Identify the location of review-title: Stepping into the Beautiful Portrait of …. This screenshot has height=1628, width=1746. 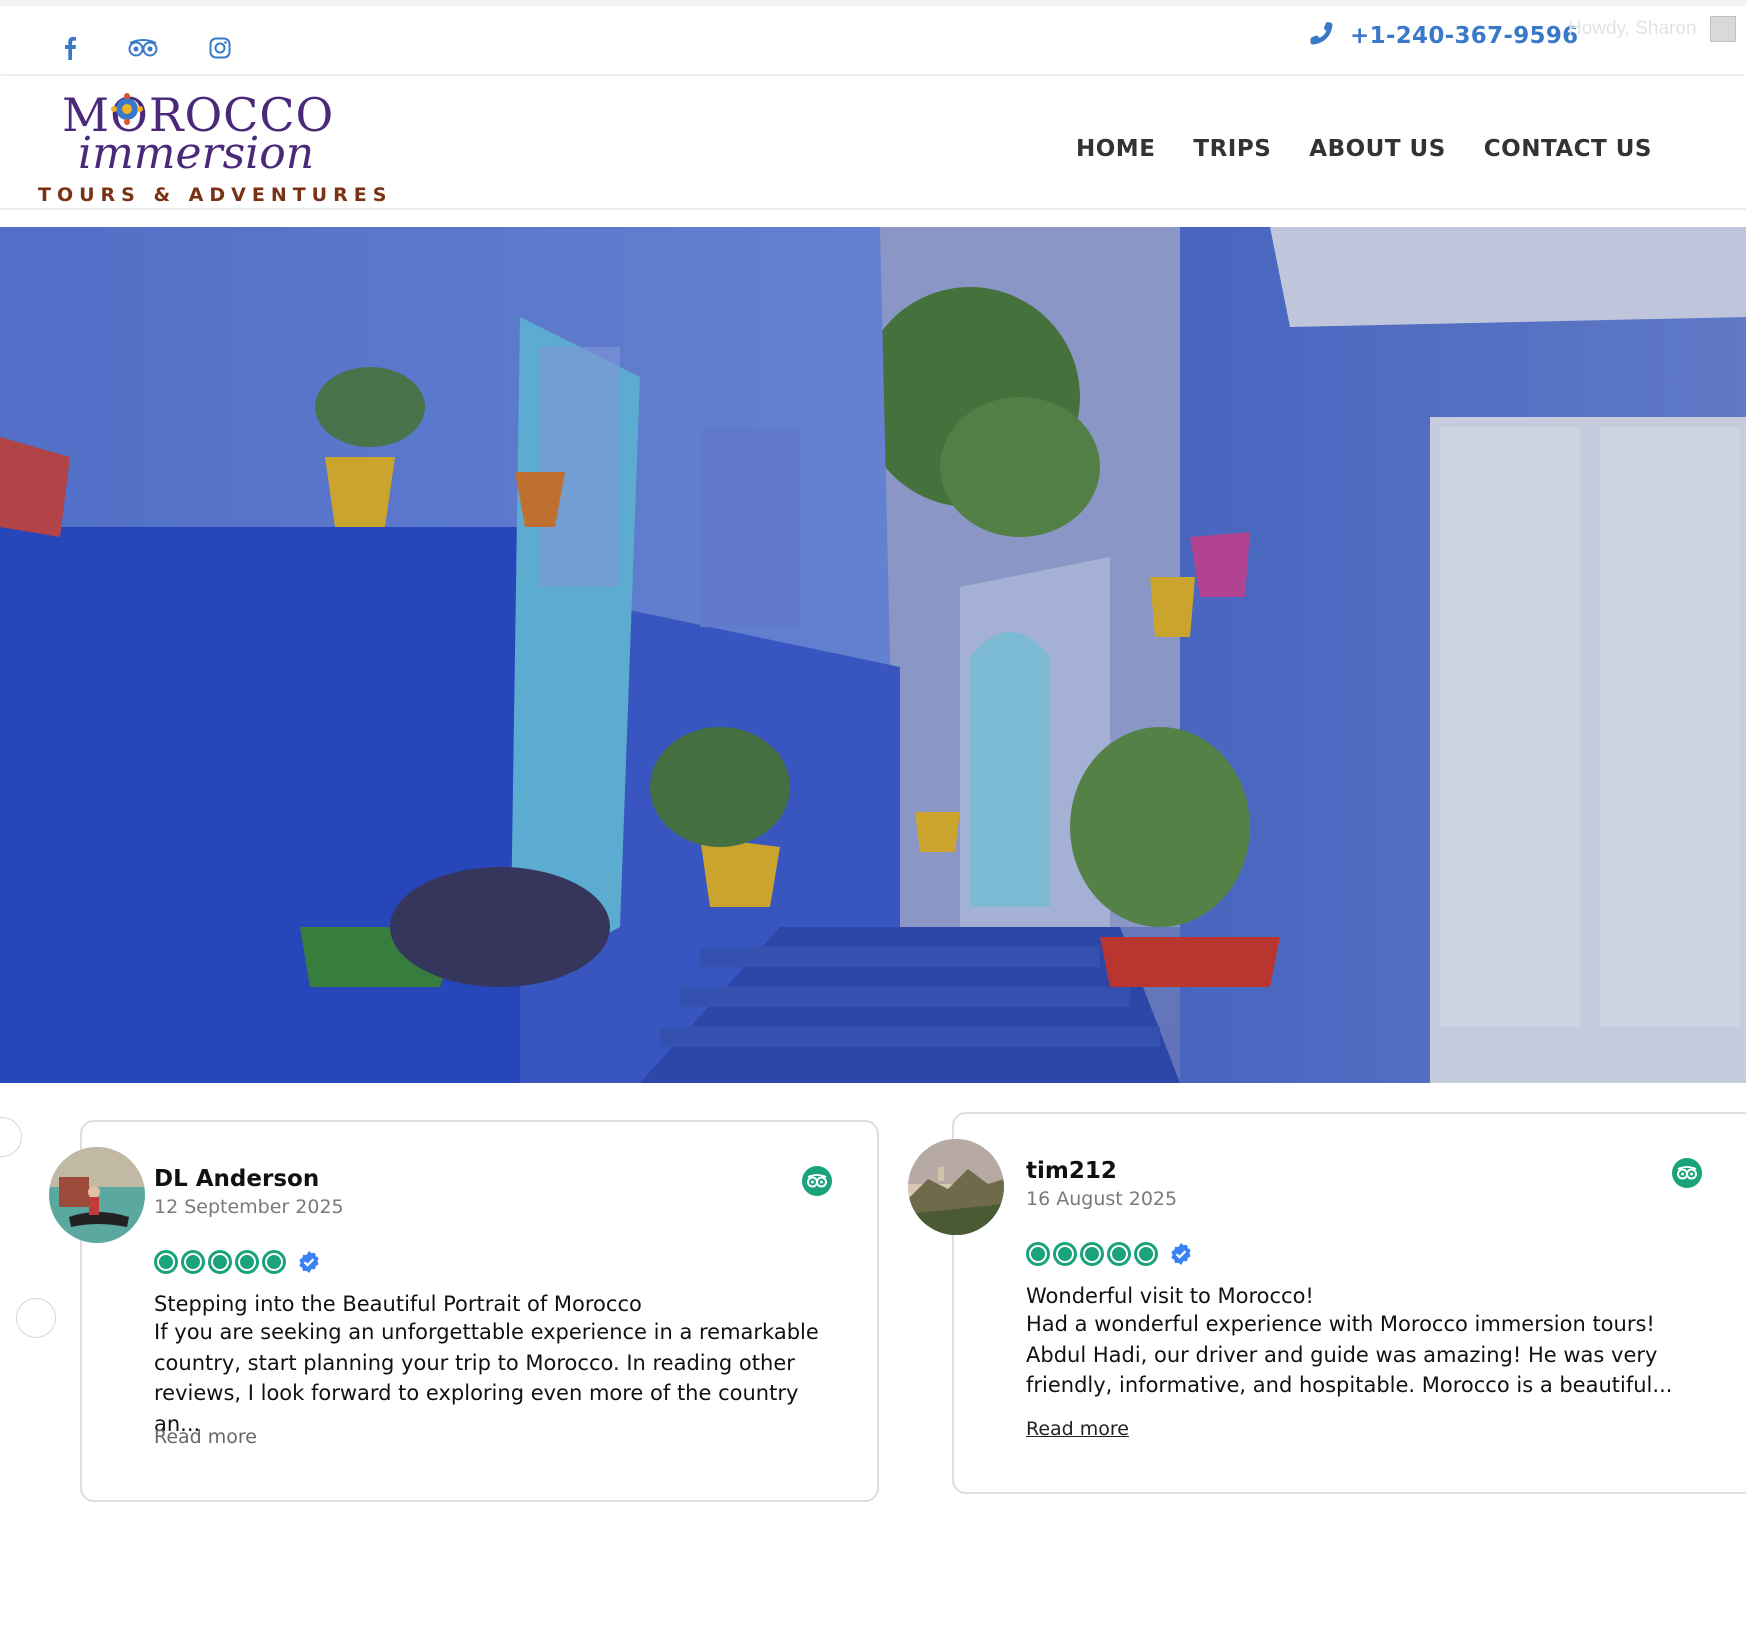
(398, 1304).